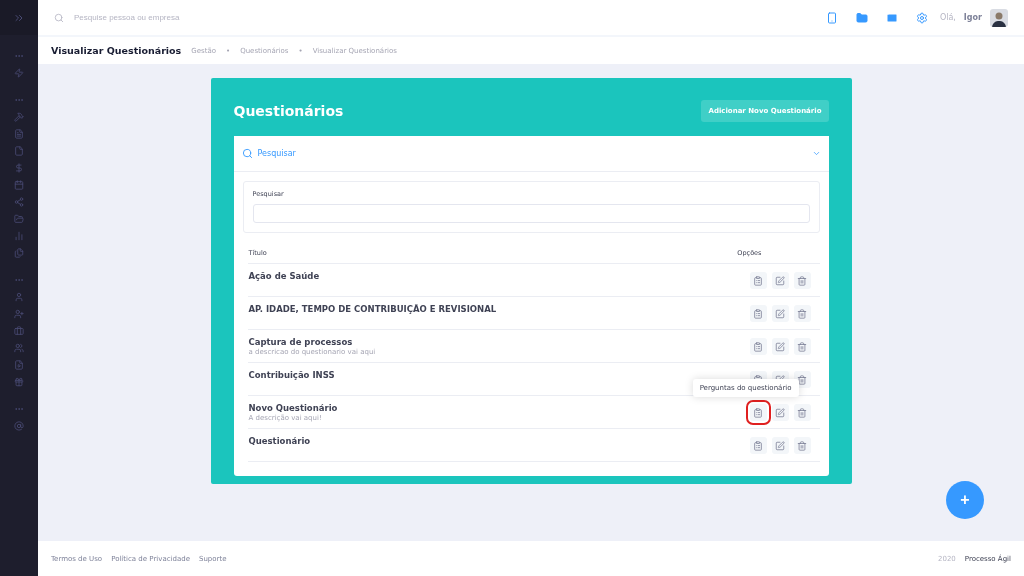  What do you see at coordinates (116, 50) in the screenshot?
I see `page-title: Visualizar Questionários` at bounding box center [116, 50].